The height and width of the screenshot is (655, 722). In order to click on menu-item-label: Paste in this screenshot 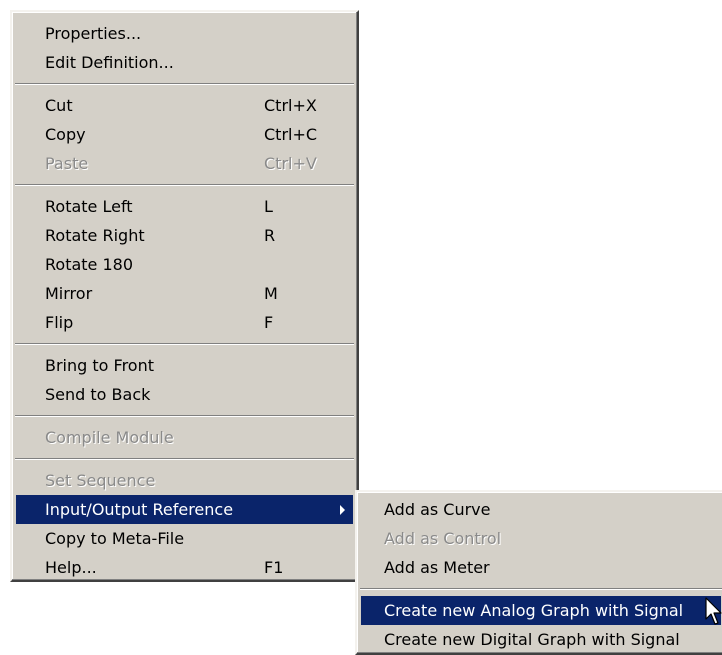, I will do `click(67, 163)`.